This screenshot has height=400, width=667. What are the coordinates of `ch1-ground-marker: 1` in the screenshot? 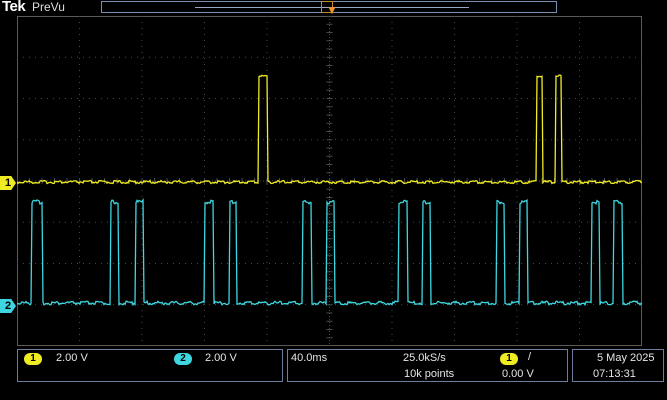 It's located at (8, 183).